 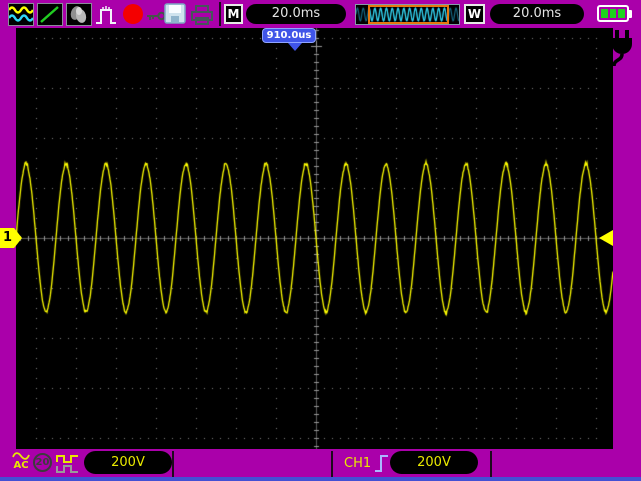 I want to click on attenuation-label: 20, so click(x=42, y=462).